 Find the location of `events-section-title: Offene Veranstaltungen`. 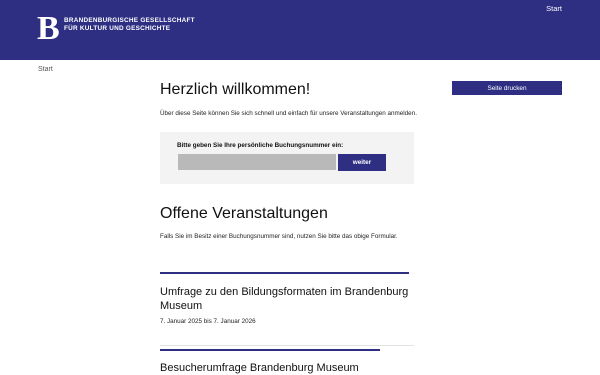

events-section-title: Offene Veranstaltungen is located at coordinates (244, 213).